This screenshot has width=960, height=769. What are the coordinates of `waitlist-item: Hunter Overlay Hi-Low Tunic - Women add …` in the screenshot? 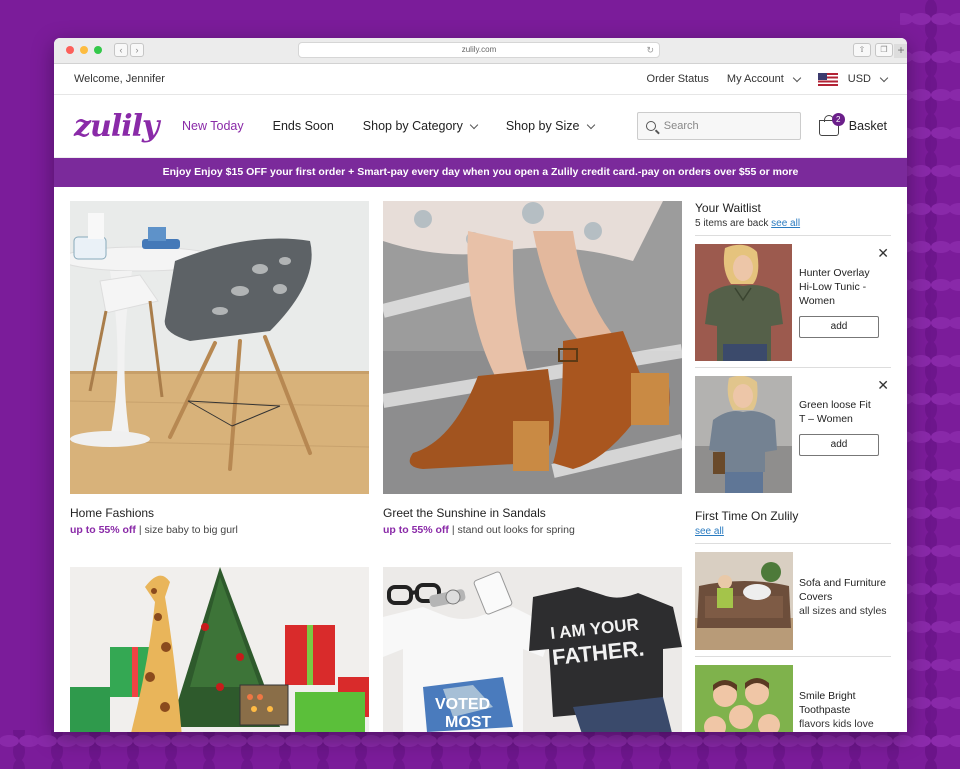 It's located at (793, 302).